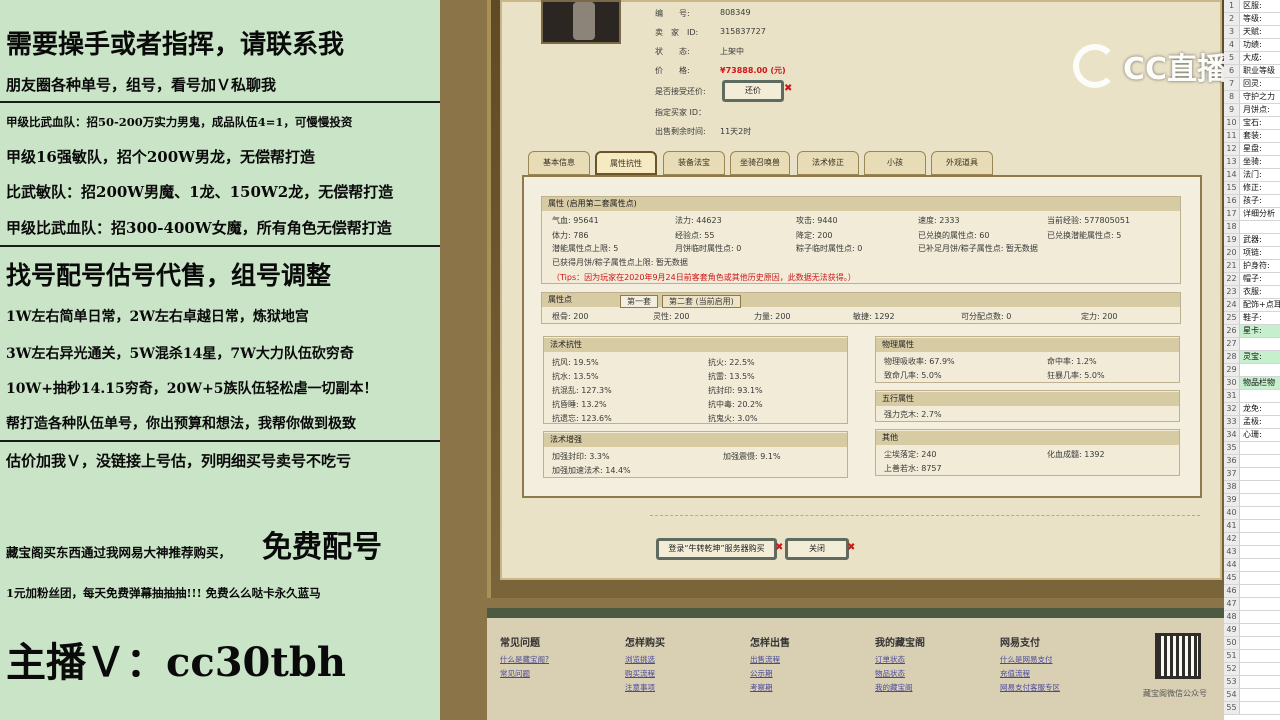 Image resolution: width=1280 pixels, height=720 pixels. I want to click on sheet-cell: 心珊:, so click(1251, 434).